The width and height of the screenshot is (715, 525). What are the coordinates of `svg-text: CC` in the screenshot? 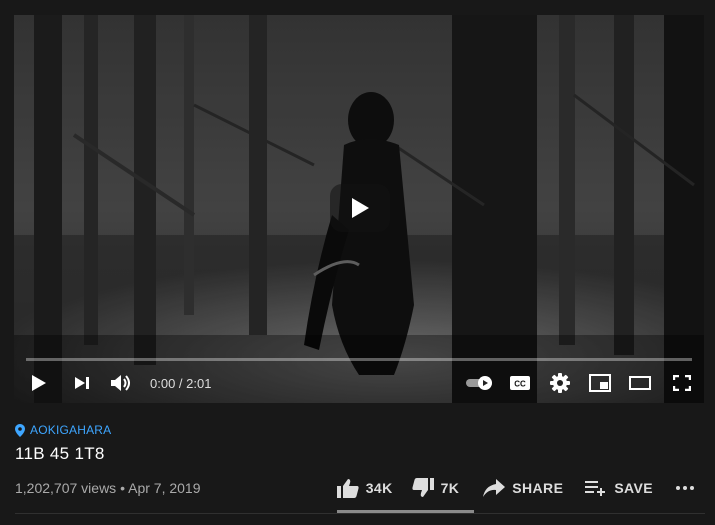 It's located at (520, 384).